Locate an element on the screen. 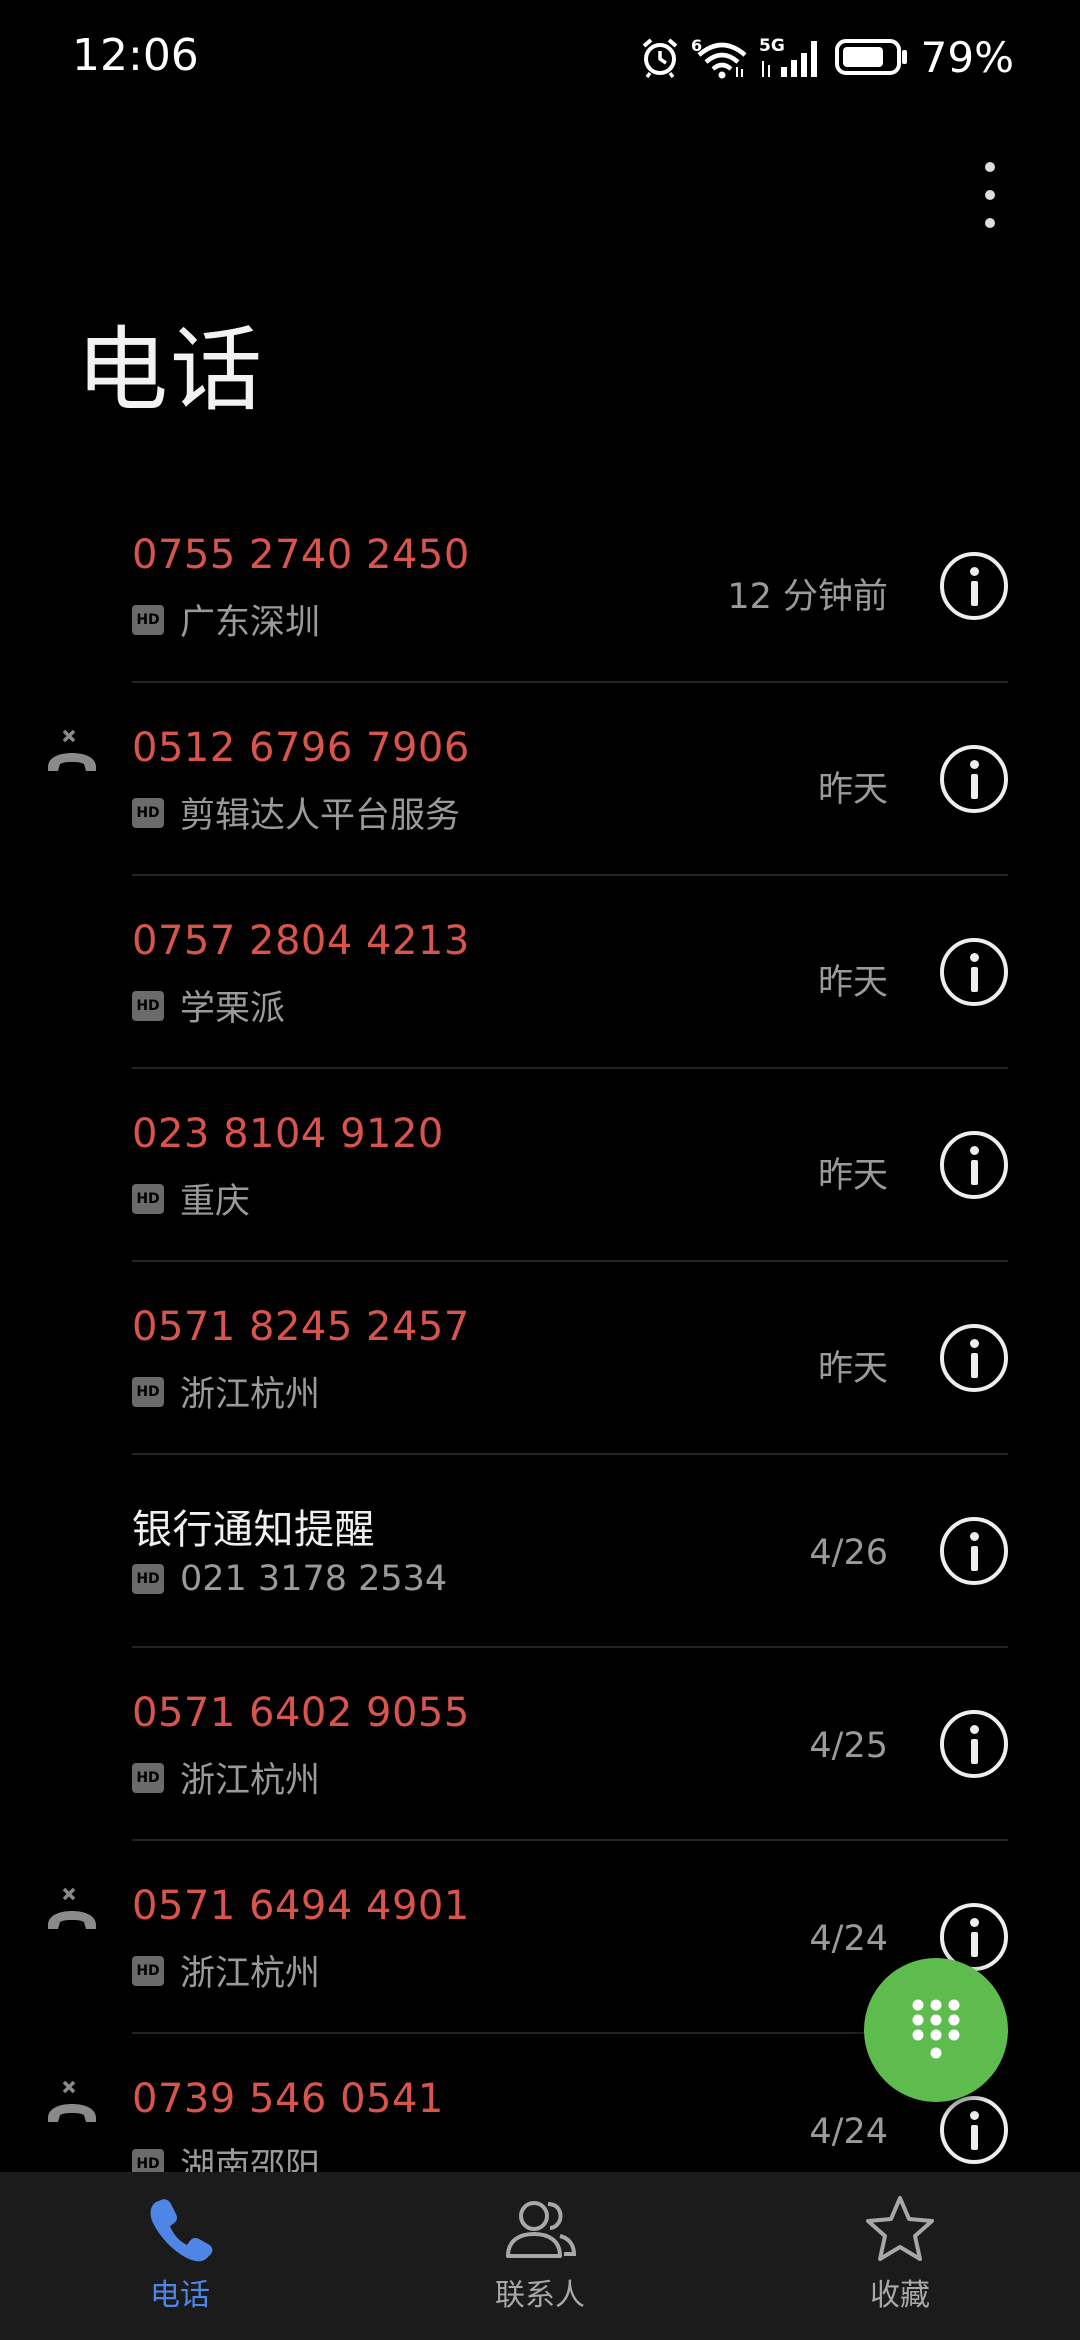 This screenshot has height=2340, width=1080. star-icon is located at coordinates (900, 2228).